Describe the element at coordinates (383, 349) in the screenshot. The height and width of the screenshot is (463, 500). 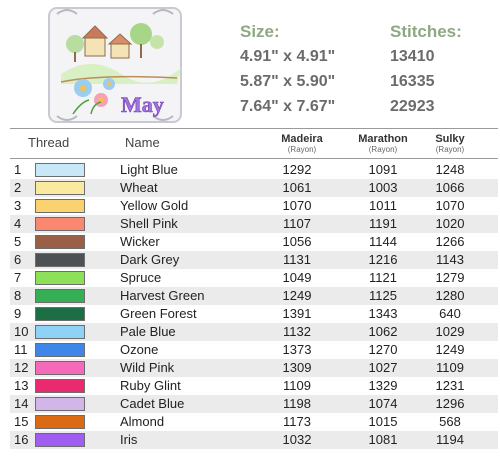
I see `marathon-code: 1270` at that location.